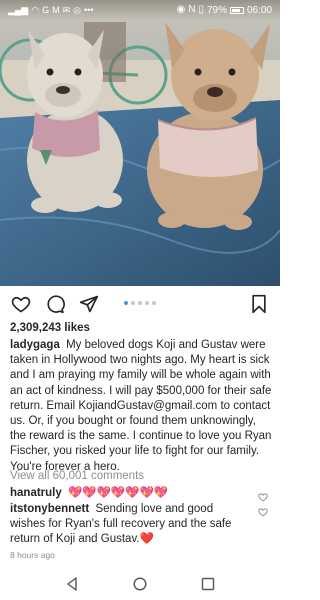 The image size is (320, 600). What do you see at coordinates (201, 9) in the screenshot?
I see `mute-icon: ▯` at bounding box center [201, 9].